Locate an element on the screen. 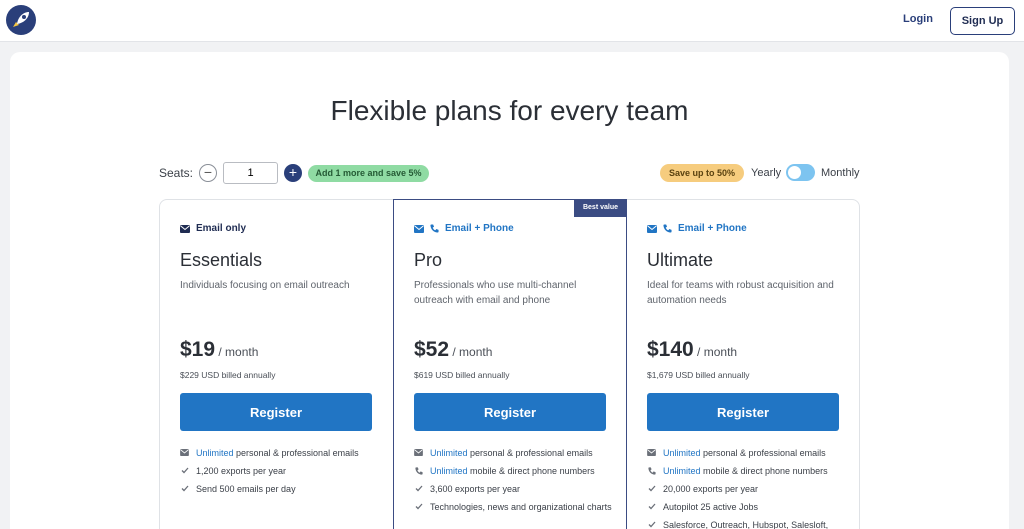  toggle-knob is located at coordinates (794, 172).